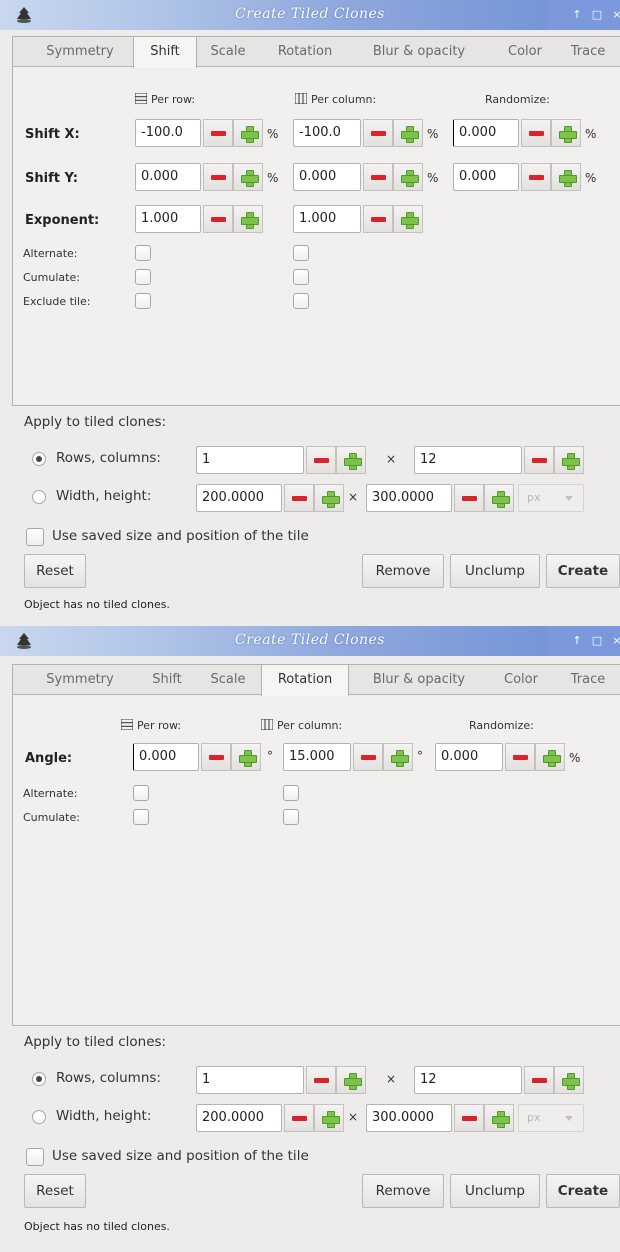 The width and height of the screenshot is (620, 1252). What do you see at coordinates (248, 219) in the screenshot?
I see `exponent-per-row-plus-button` at bounding box center [248, 219].